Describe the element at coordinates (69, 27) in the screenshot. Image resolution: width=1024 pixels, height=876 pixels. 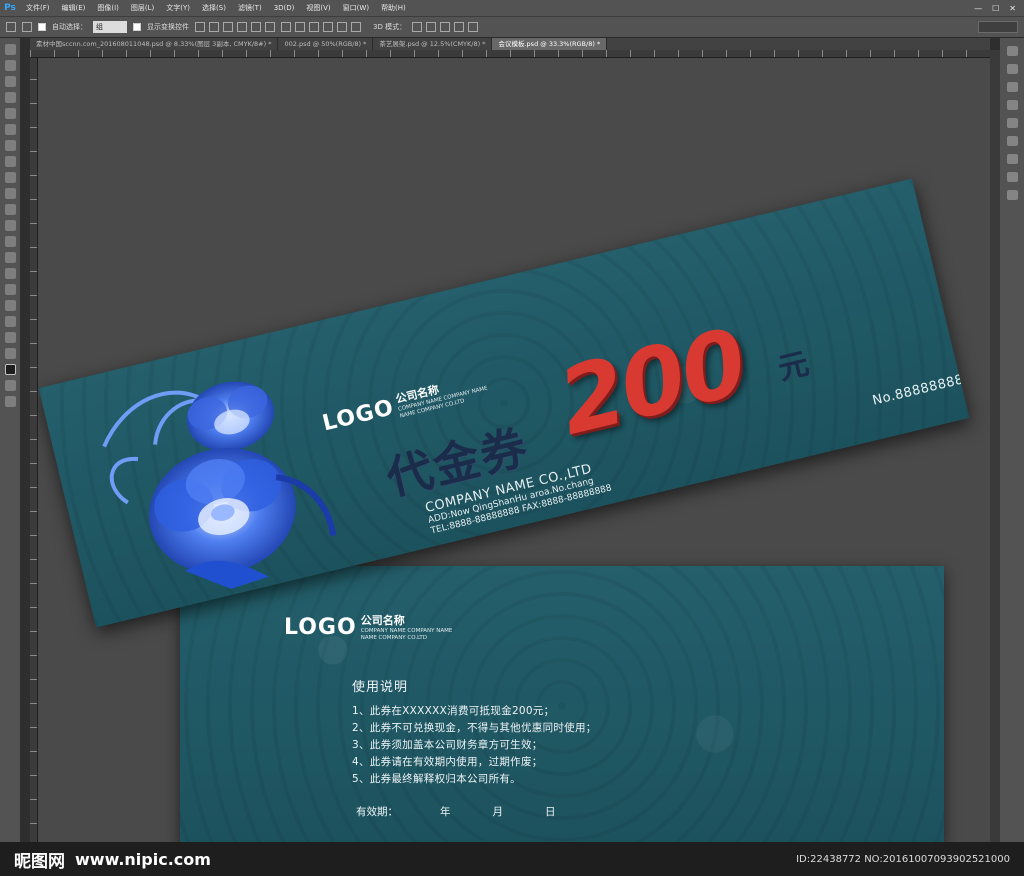
I see `auto-select-label: 自动选择：` at that location.